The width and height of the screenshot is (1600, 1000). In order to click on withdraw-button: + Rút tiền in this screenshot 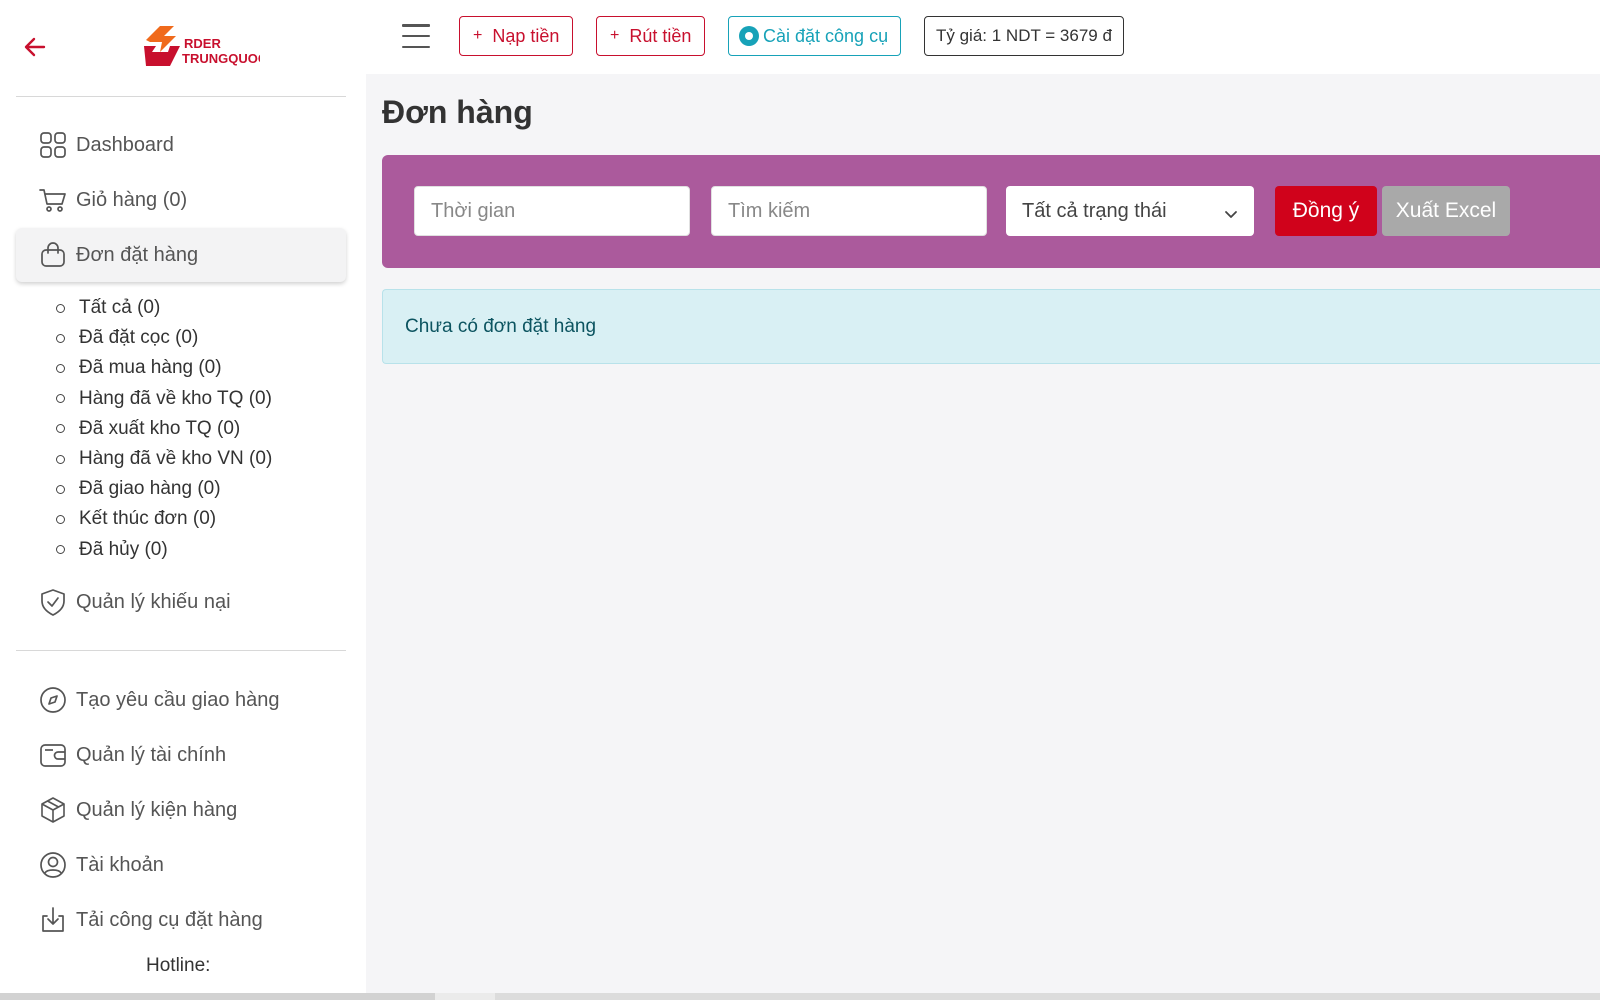, I will do `click(651, 36)`.